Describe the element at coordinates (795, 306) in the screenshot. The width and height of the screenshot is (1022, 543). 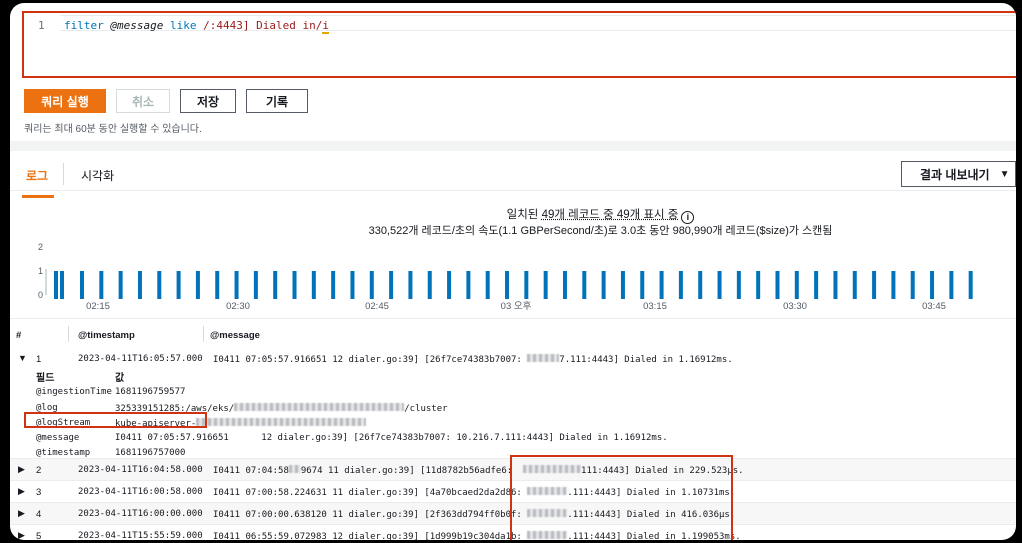
I see `x-tick-label: 03:30` at that location.